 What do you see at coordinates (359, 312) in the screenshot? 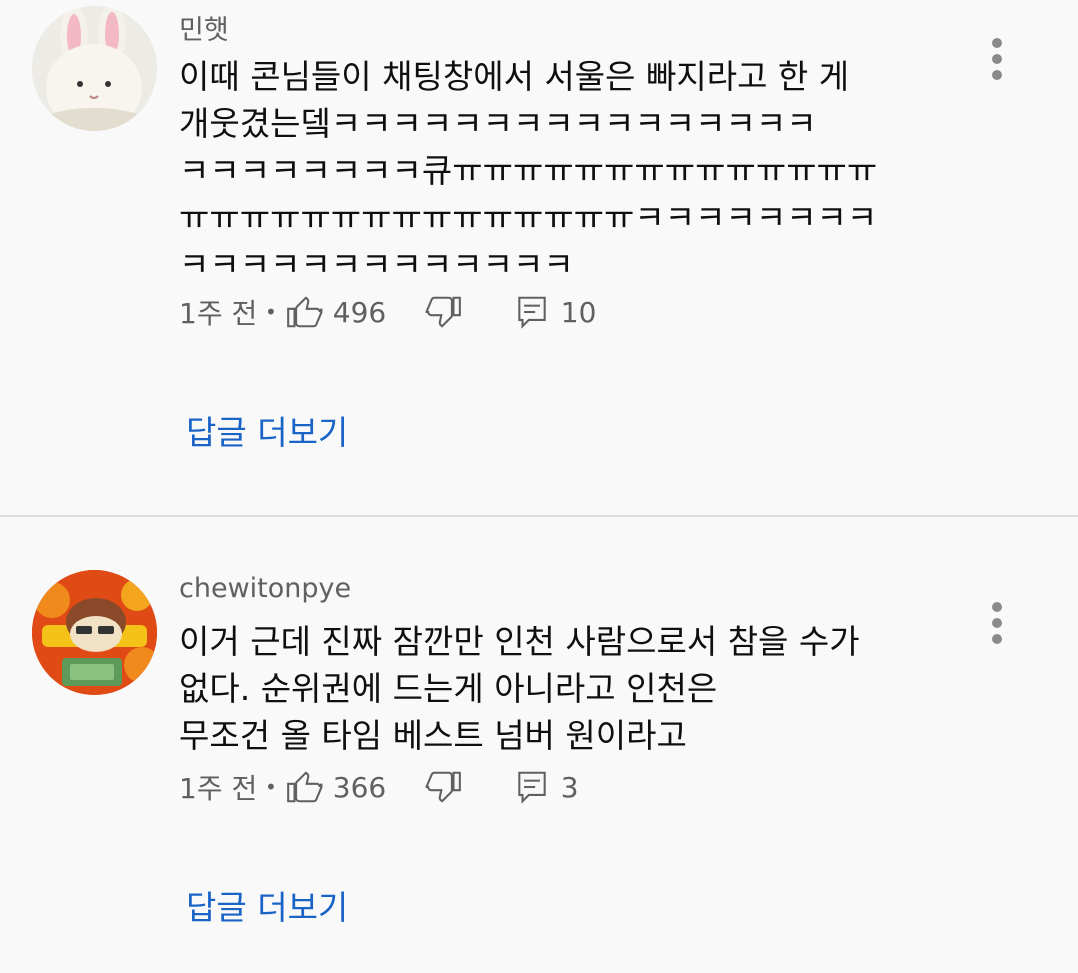
I see `like-count: 496` at bounding box center [359, 312].